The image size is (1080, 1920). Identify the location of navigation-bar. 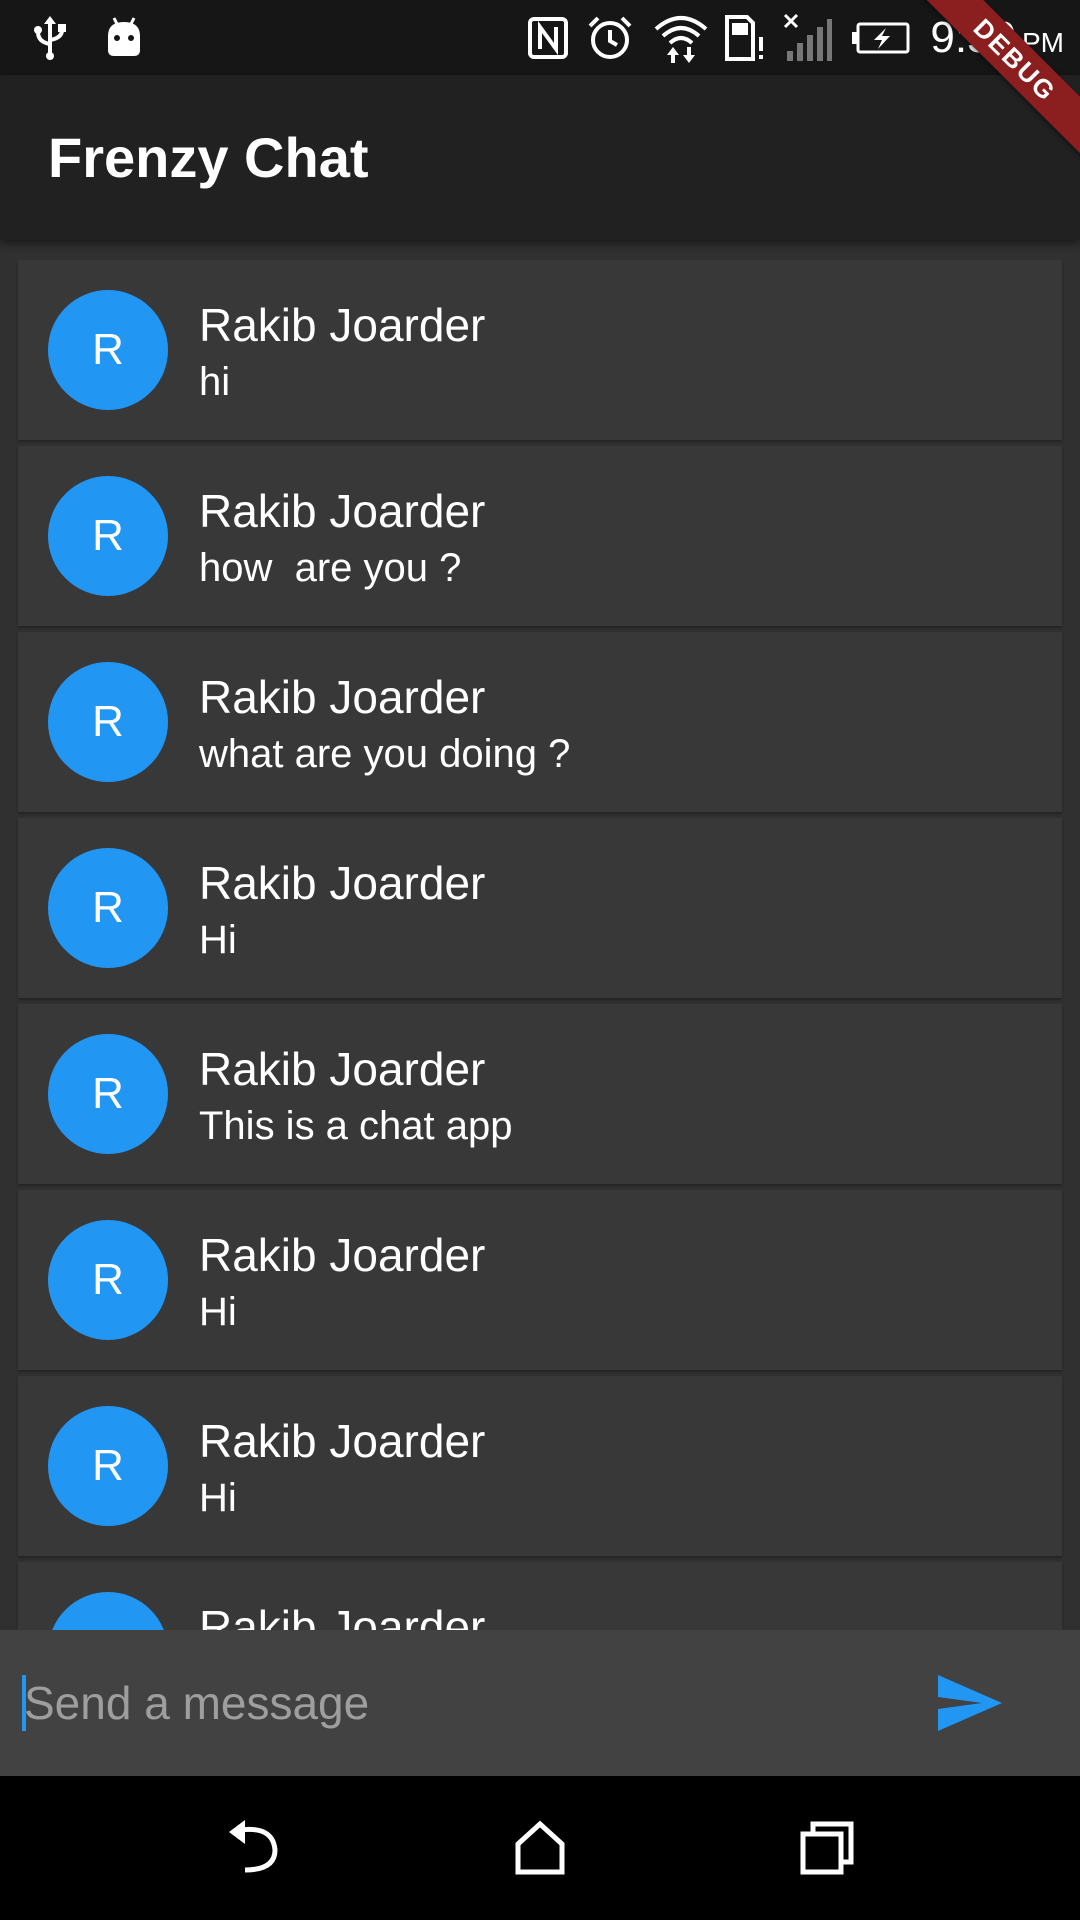
(540, 1848).